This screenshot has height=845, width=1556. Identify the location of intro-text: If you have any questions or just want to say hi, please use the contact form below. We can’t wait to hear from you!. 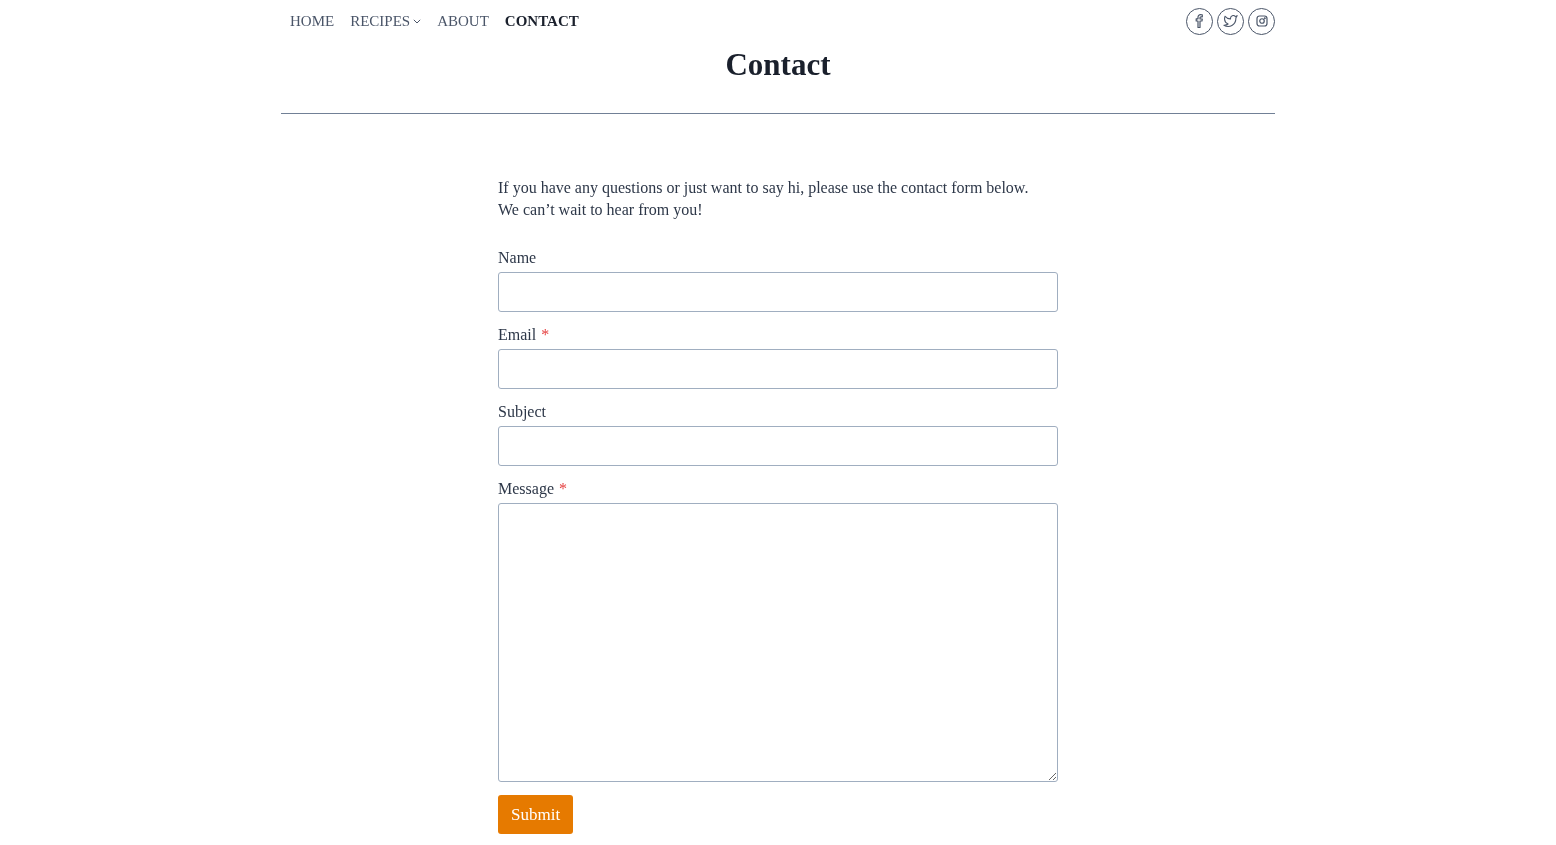
(764, 199).